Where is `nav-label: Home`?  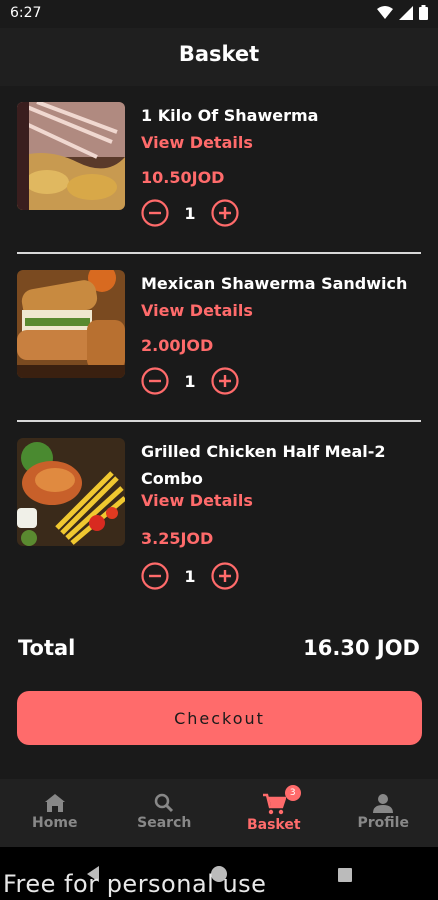
nav-label: Home is located at coordinates (55, 823).